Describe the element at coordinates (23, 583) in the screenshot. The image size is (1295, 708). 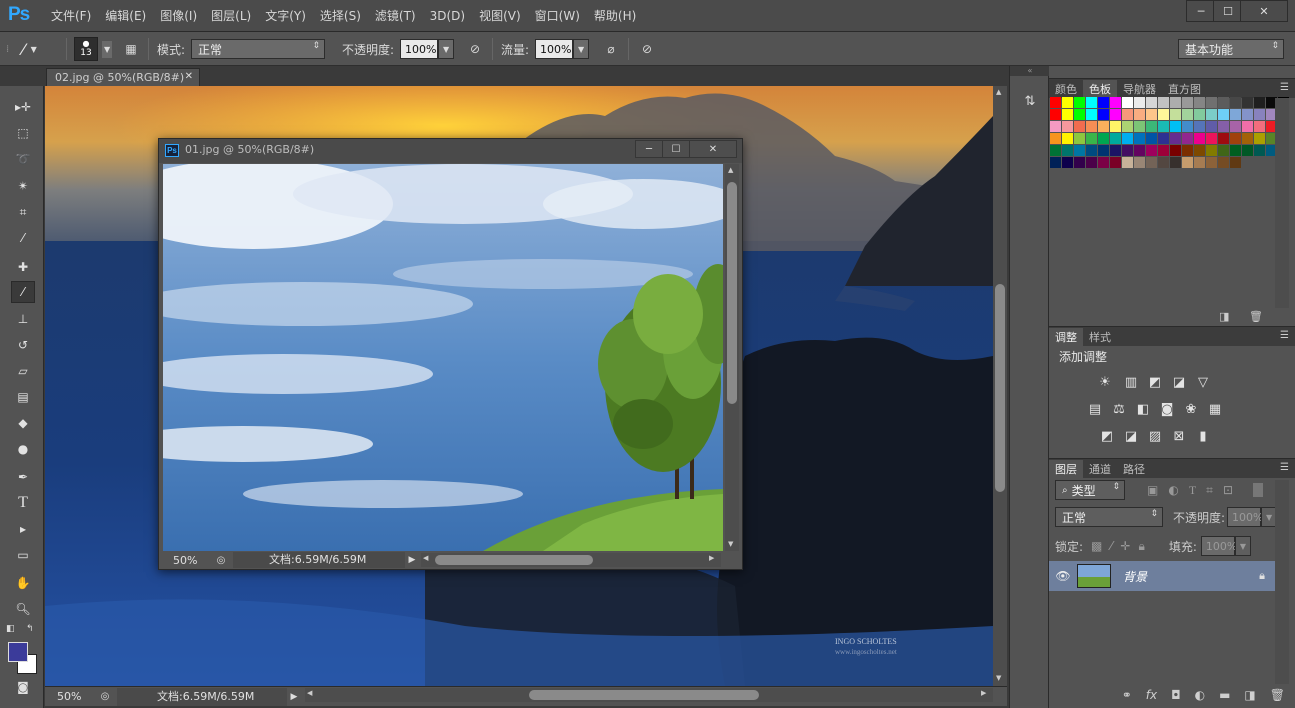
I see `hand-tool-icon: ✋` at that location.